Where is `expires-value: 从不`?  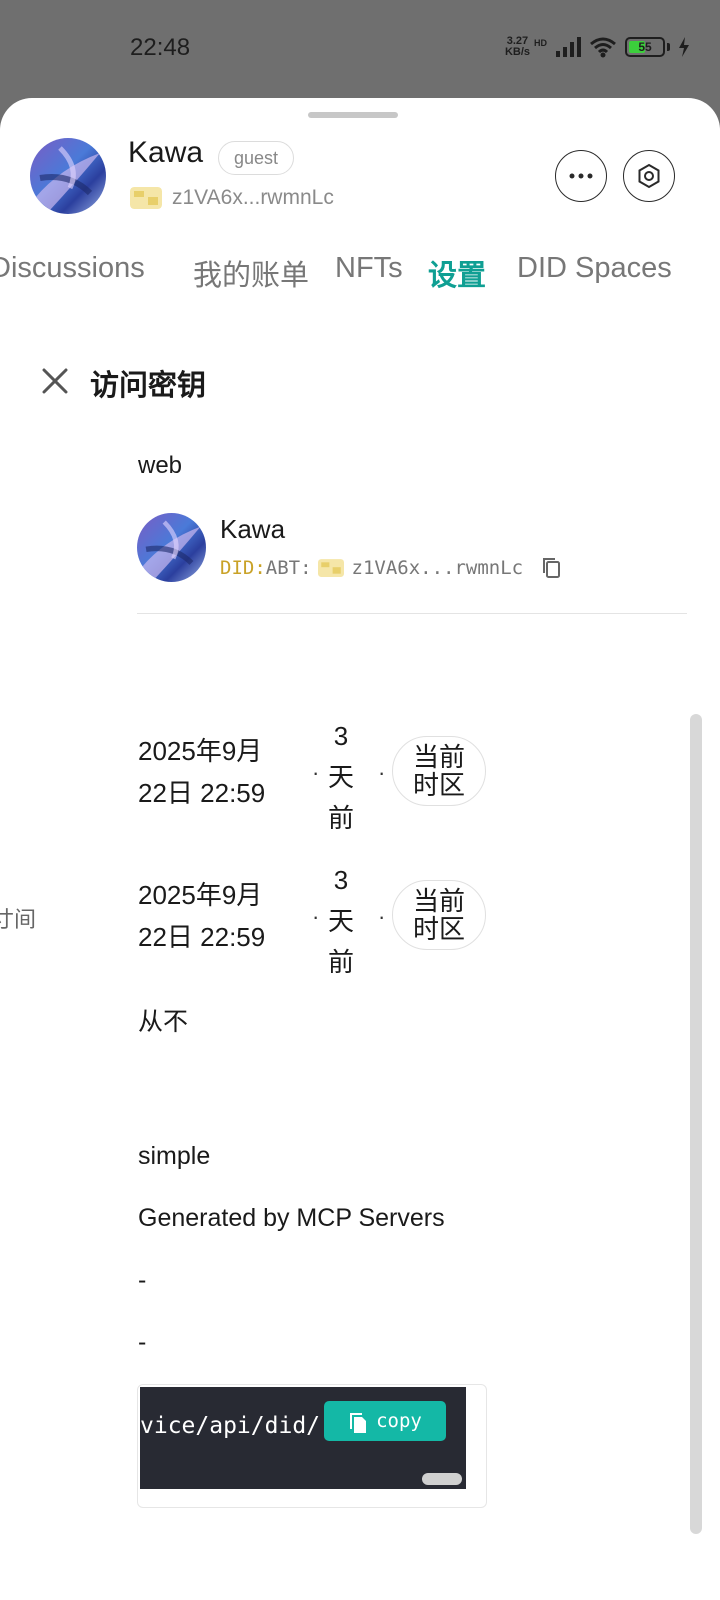
expires-value: 从不 is located at coordinates (163, 1022).